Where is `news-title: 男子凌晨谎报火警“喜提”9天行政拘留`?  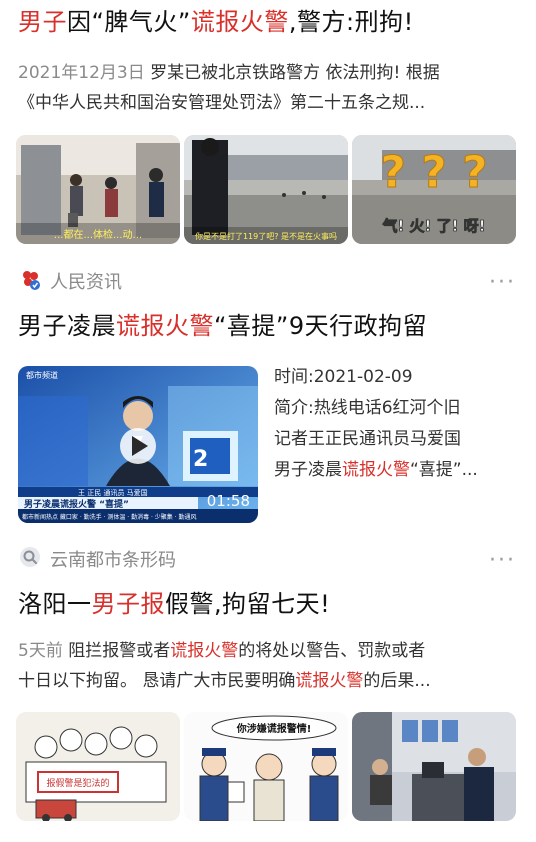
news-title: 男子凌晨谎报火警“喜提”9天行政拘留 is located at coordinates (270, 326).